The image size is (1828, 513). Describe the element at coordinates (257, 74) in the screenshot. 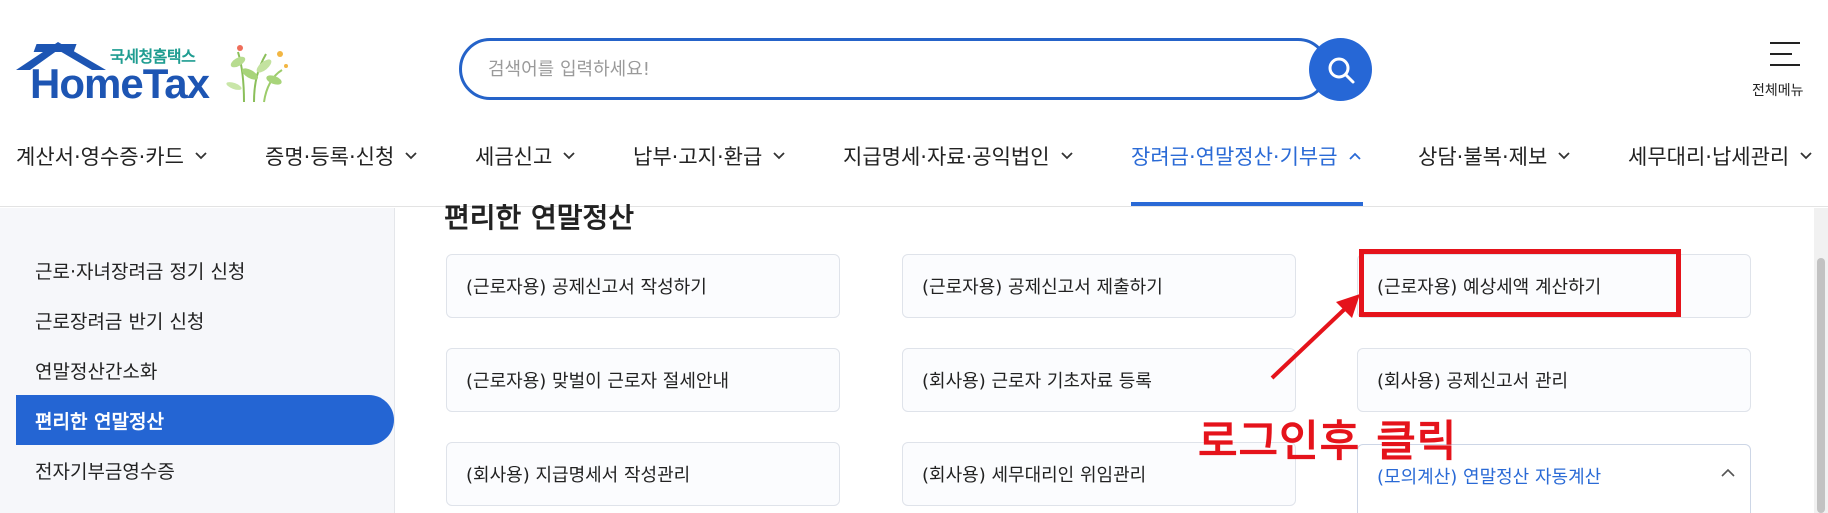

I see `plant-illustration-icon` at that location.